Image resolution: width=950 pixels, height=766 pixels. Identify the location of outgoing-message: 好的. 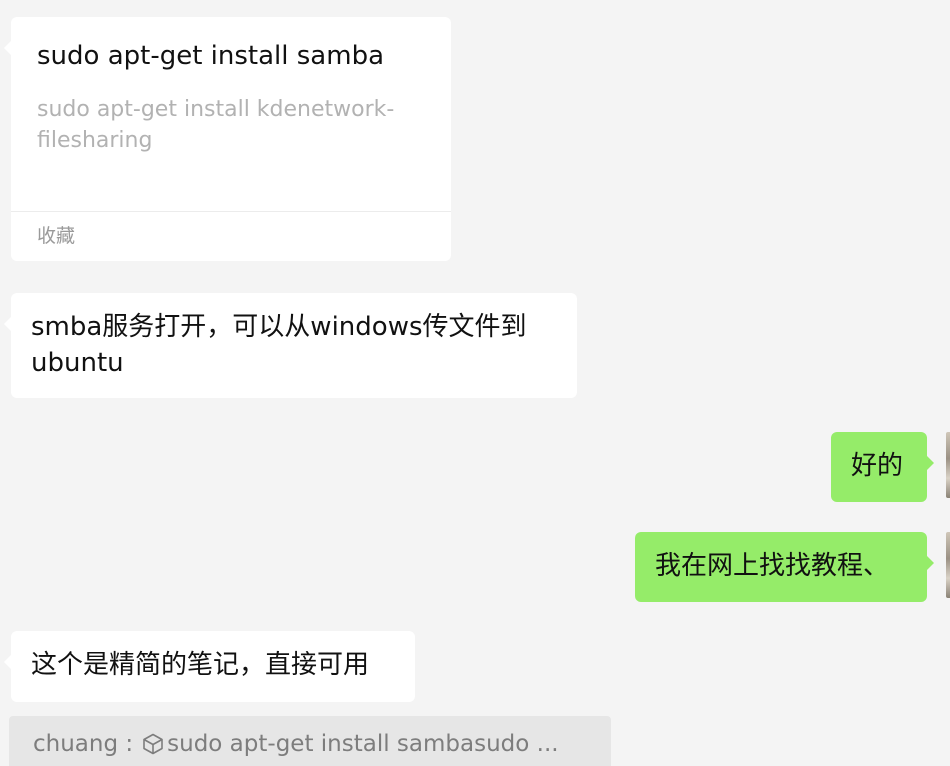
(882, 467).